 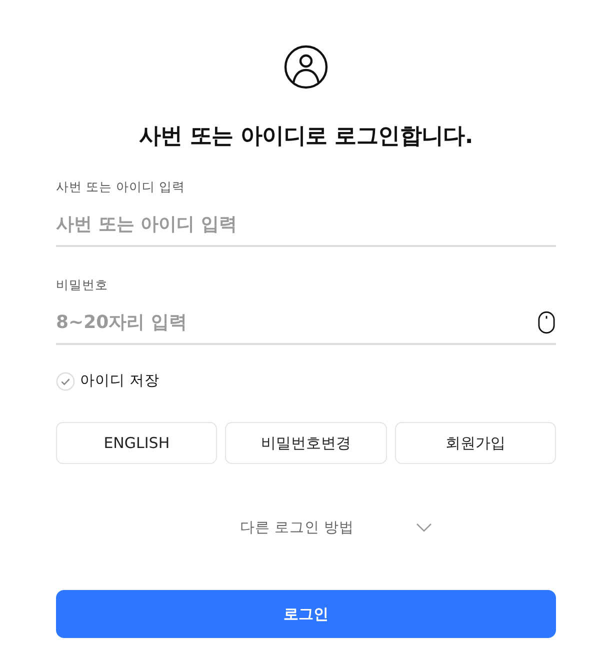 What do you see at coordinates (306, 67) in the screenshot?
I see `user-profile-icon` at bounding box center [306, 67].